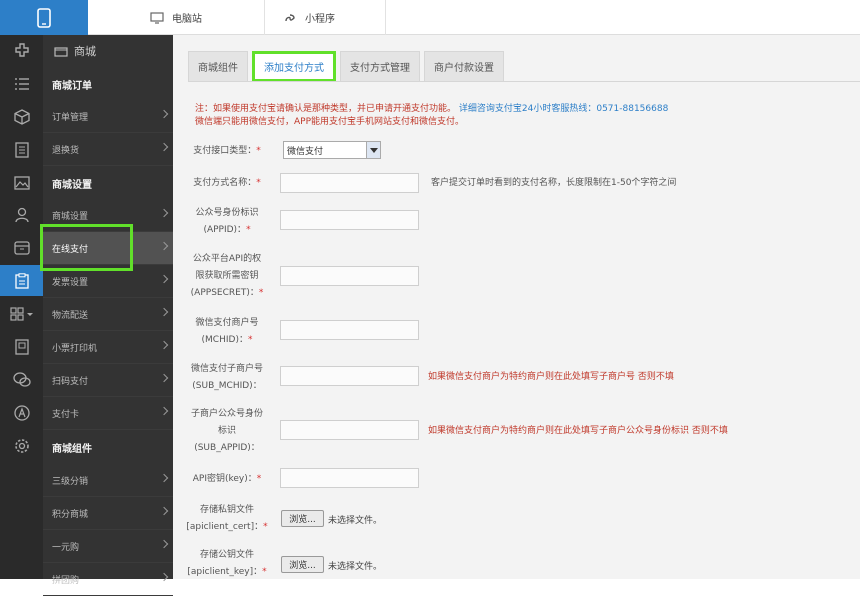 The width and height of the screenshot is (860, 596). Describe the element at coordinates (108, 347) in the screenshot. I see `menu-item-receipt-printer: 小票打印机` at that location.